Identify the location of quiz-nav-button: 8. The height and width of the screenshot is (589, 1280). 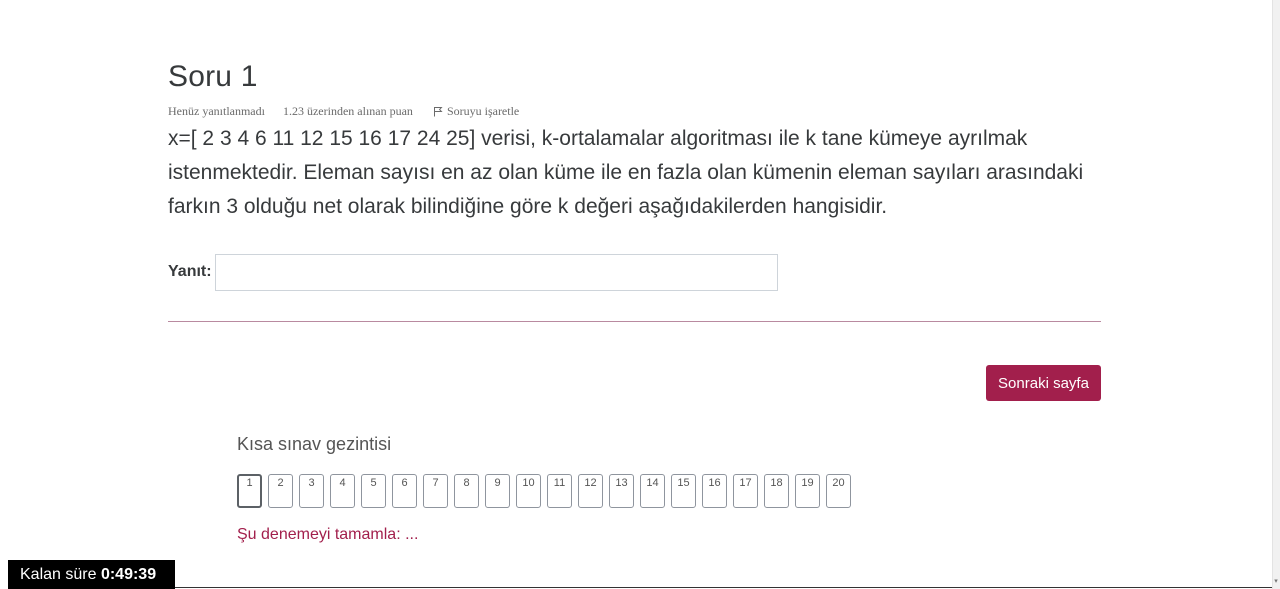
(466, 491).